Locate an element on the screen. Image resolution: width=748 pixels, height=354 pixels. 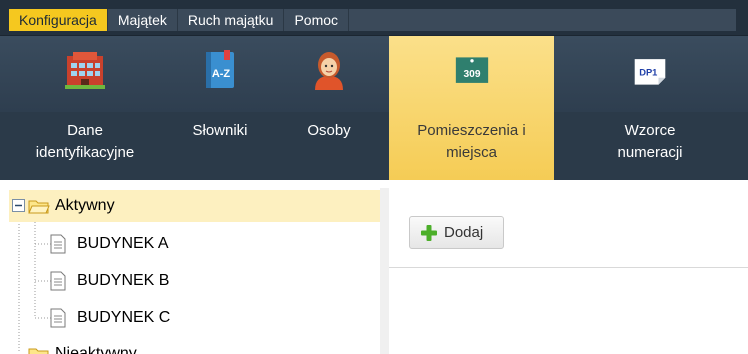
ribbon-osoby: Osoby is located at coordinates (329, 108).